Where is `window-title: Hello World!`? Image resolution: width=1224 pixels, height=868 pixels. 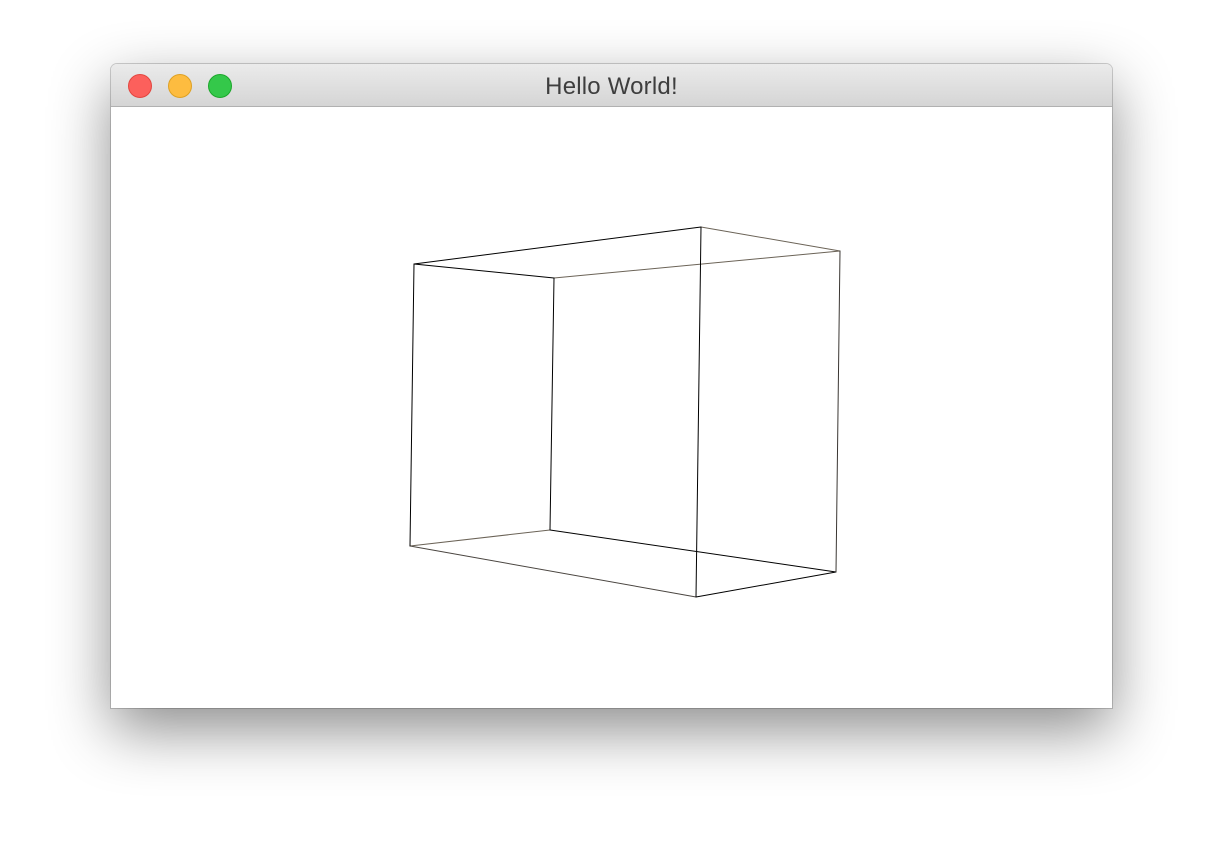
window-title: Hello World! is located at coordinates (611, 86).